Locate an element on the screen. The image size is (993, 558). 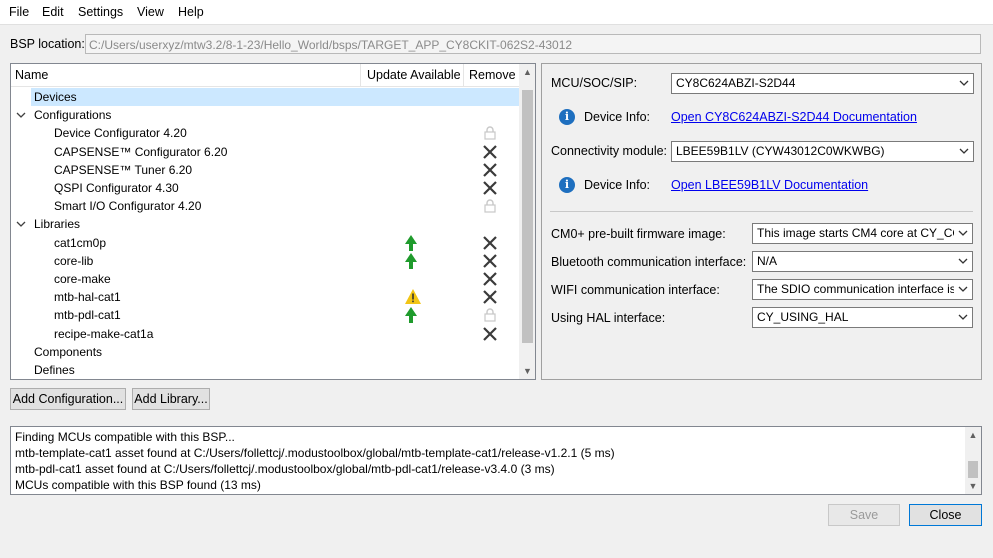
setting-label: WIFI communication interface: is located at coordinates (635, 290).